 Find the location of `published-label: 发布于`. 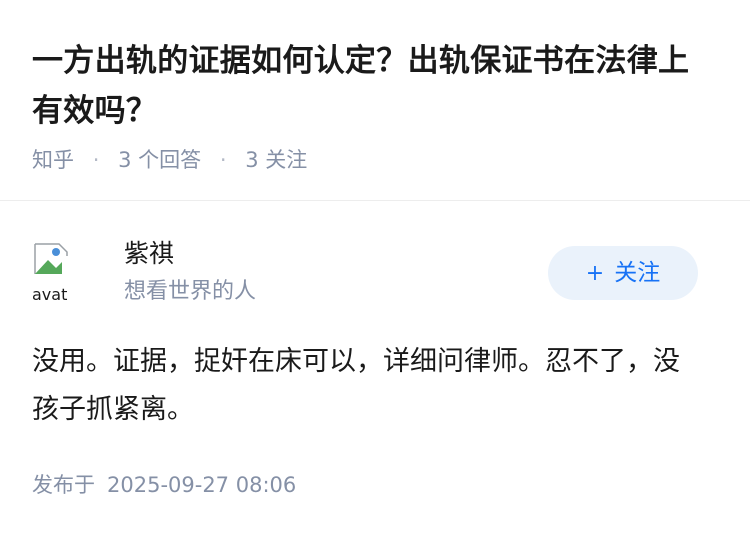

published-label: 发布于 is located at coordinates (63, 485).